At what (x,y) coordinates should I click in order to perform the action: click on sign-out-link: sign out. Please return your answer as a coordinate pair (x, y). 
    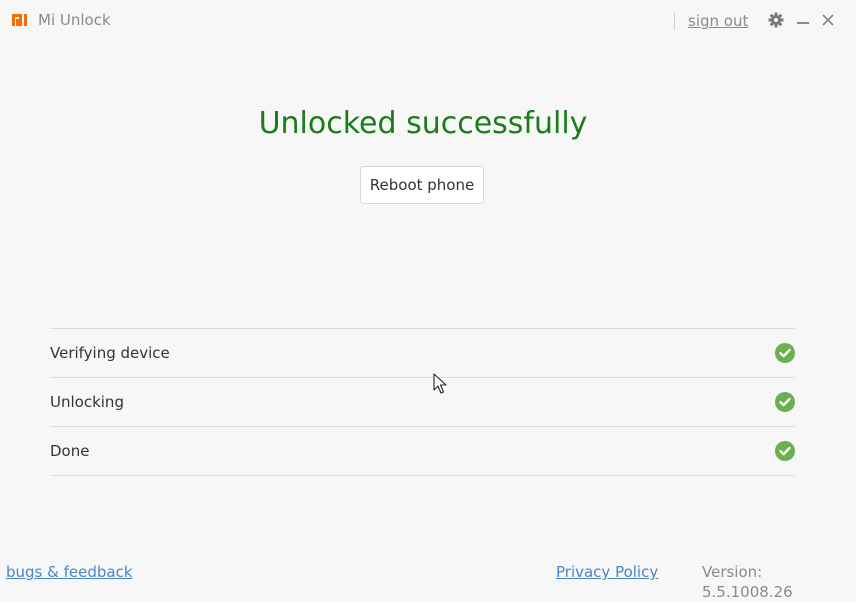
    Looking at the image, I should click on (718, 21).